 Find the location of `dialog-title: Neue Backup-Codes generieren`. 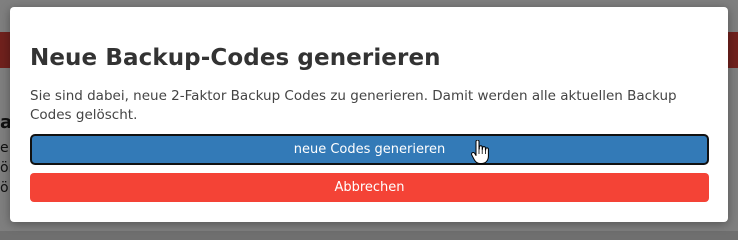

dialog-title: Neue Backup-Codes generieren is located at coordinates (235, 58).